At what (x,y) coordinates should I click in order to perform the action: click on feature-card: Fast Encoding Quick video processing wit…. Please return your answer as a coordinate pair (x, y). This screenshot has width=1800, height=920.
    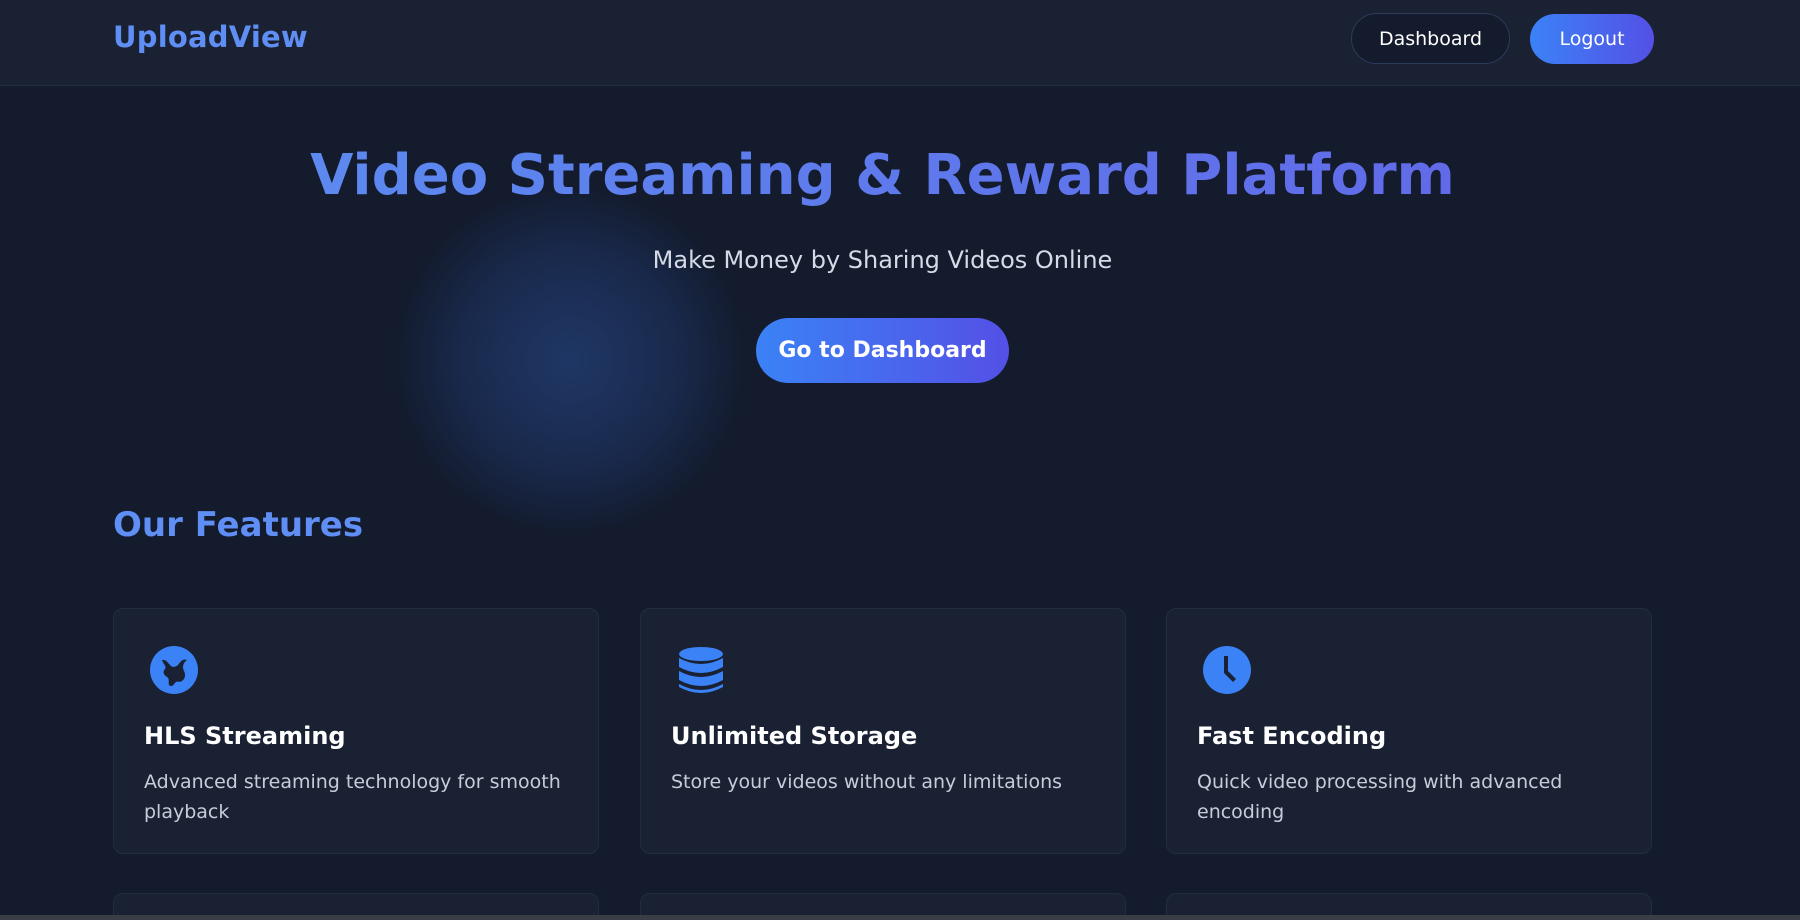
    Looking at the image, I should click on (1409, 731).